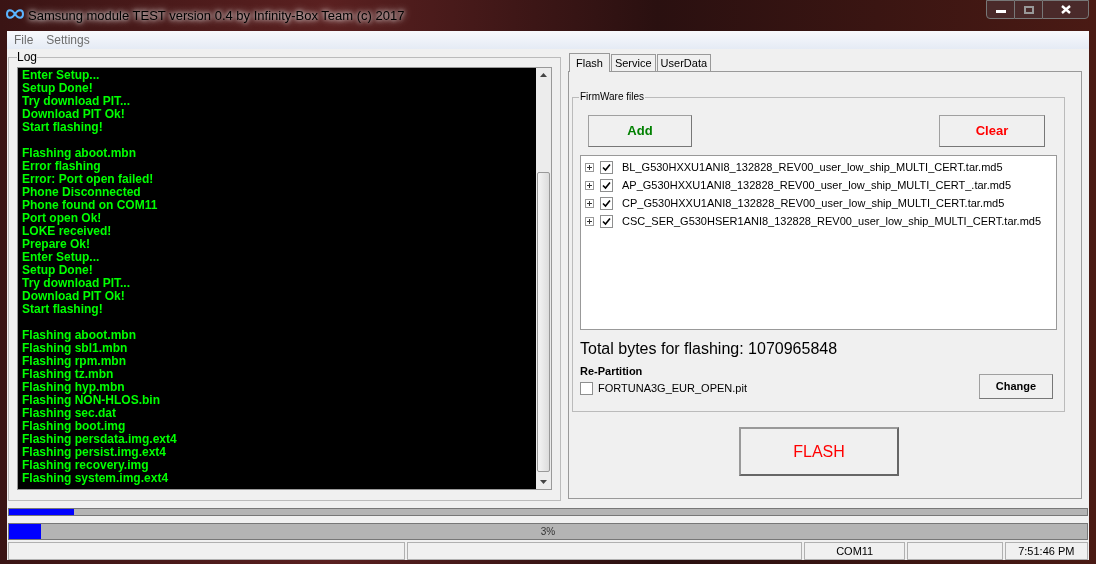 Image resolution: width=1096 pixels, height=564 pixels. I want to click on group-label: FirmWare files, so click(612, 97).